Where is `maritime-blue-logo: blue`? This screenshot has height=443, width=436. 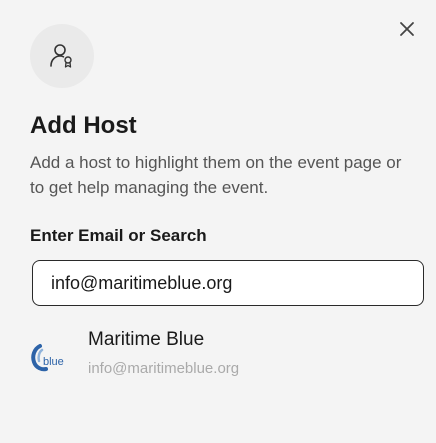
maritime-blue-logo: blue is located at coordinates (47, 358).